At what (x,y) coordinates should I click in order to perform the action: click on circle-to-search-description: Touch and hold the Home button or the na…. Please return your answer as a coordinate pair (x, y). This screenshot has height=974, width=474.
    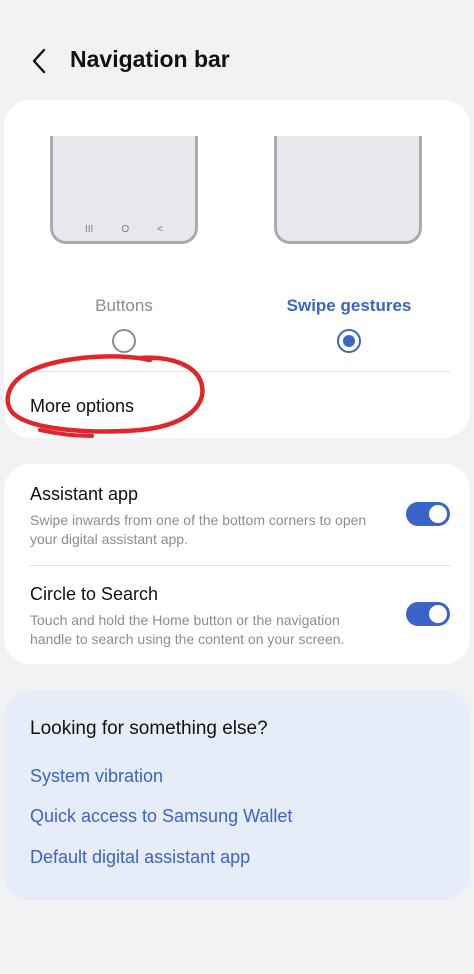
    Looking at the image, I should click on (187, 629).